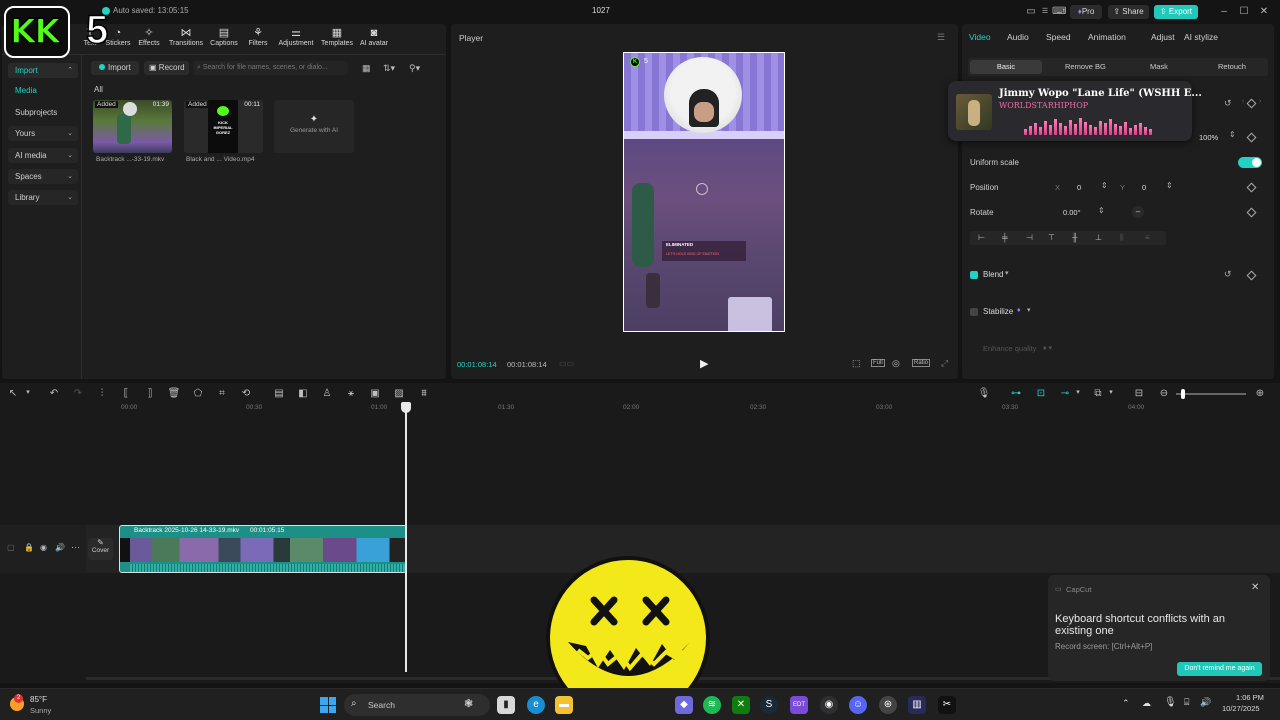  What do you see at coordinates (279, 393) in the screenshot?
I see `freeze-icon: ▤` at bounding box center [279, 393].